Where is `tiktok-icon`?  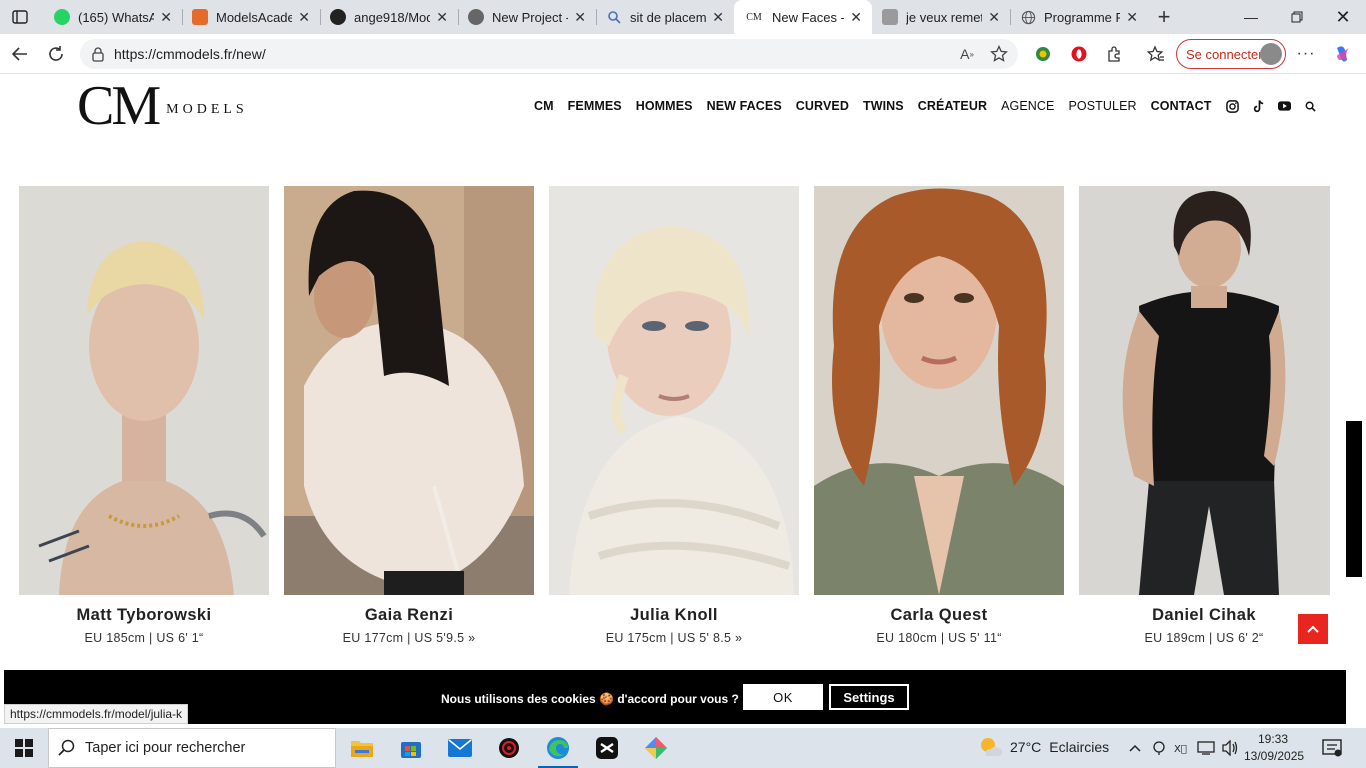
tiktok-icon is located at coordinates (1259, 106).